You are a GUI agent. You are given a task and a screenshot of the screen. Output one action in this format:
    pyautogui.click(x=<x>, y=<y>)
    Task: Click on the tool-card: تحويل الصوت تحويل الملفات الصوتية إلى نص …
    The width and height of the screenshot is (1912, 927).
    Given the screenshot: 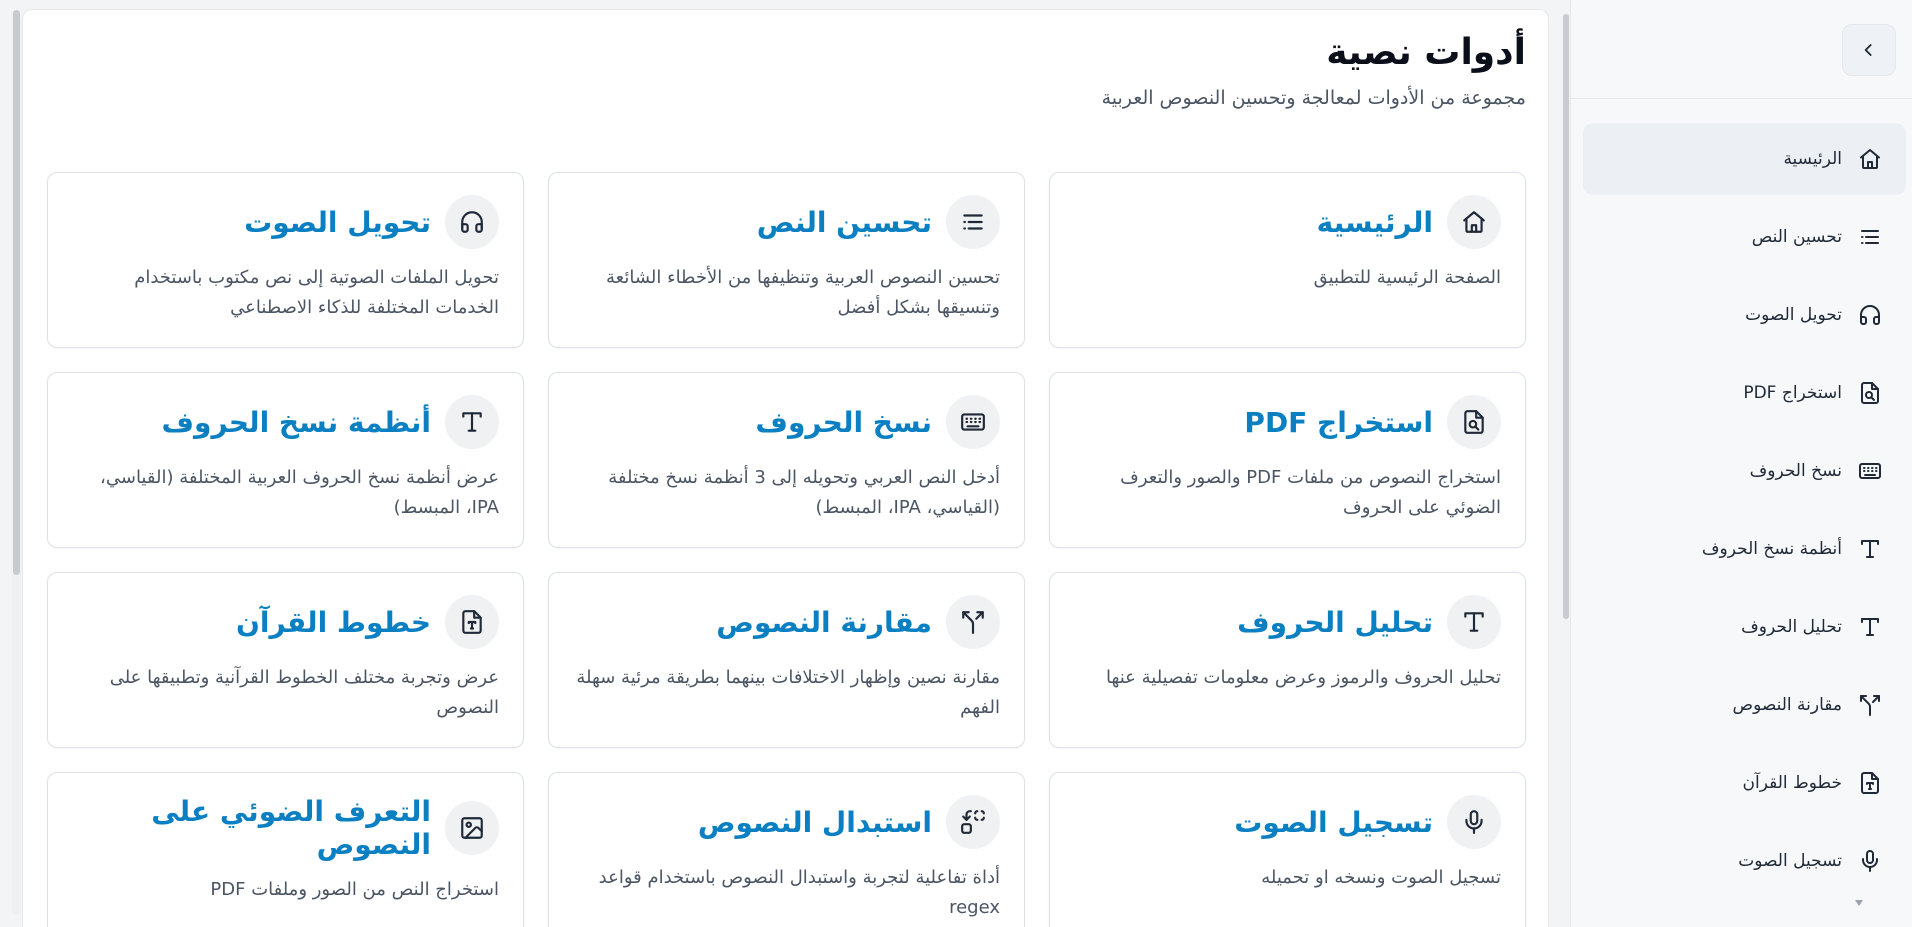 What is the action you would take?
    pyautogui.click(x=285, y=260)
    